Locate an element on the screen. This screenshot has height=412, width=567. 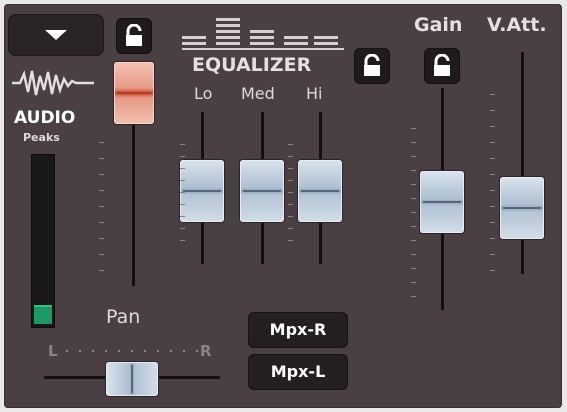
gain-label: Gain is located at coordinates (438, 25).